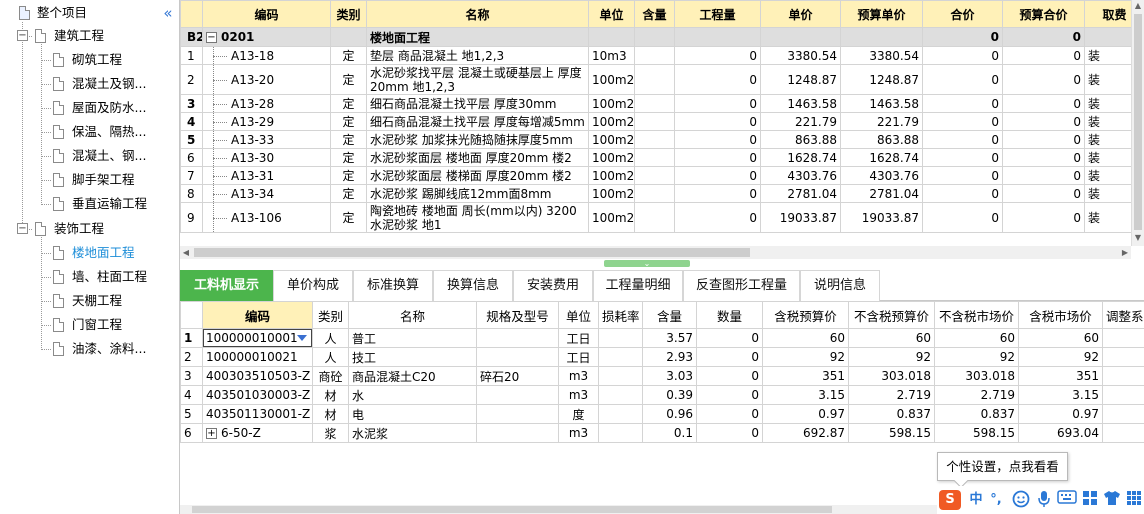  I want to click on tree-node-building: − 建筑工程, so click(80, 36).